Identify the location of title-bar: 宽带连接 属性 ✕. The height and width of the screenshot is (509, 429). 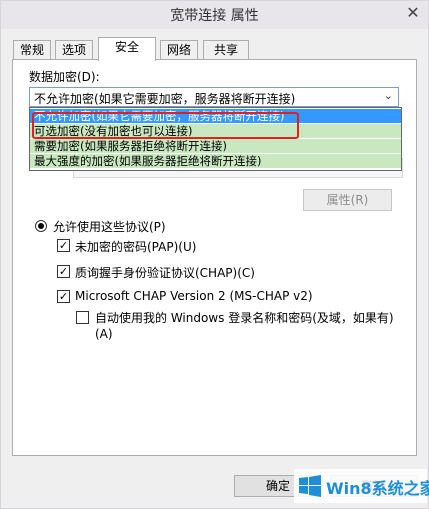
(214, 15).